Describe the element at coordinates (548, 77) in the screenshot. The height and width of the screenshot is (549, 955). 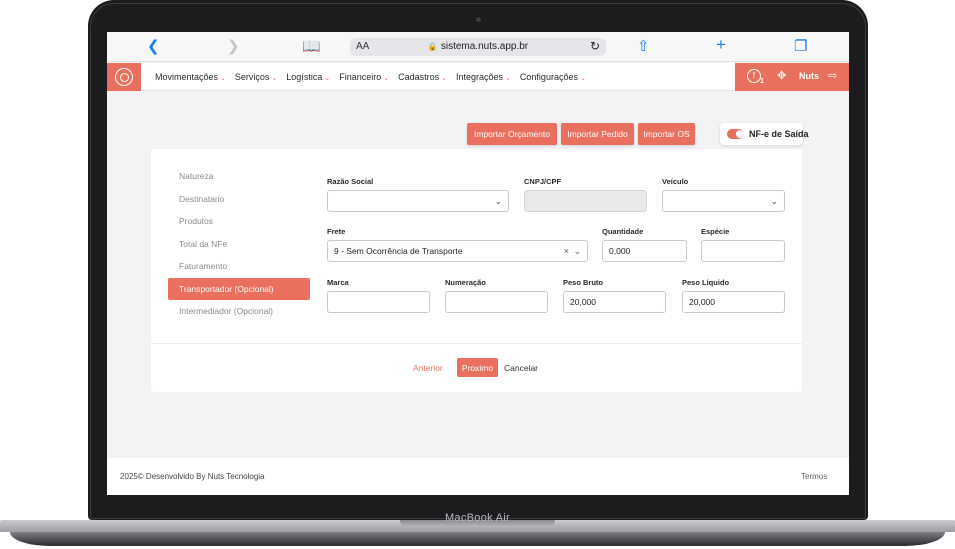
I see `menu-label: Configurações` at that location.